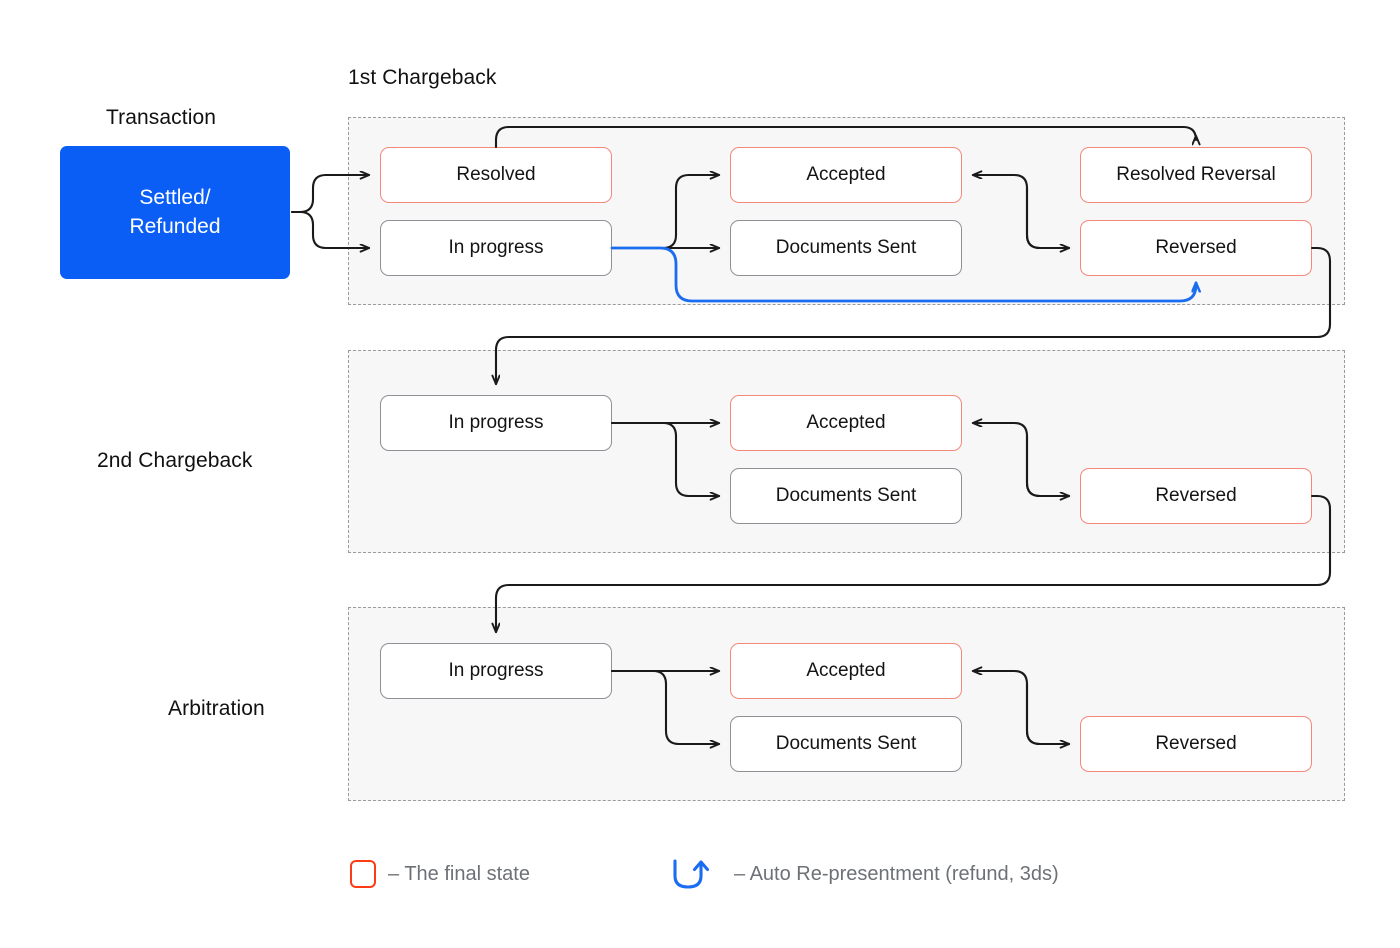 This screenshot has height=948, width=1400. Describe the element at coordinates (896, 873) in the screenshot. I see `legend-label-auto-representment: – Auto Re-presentment (refund, 3ds)` at that location.